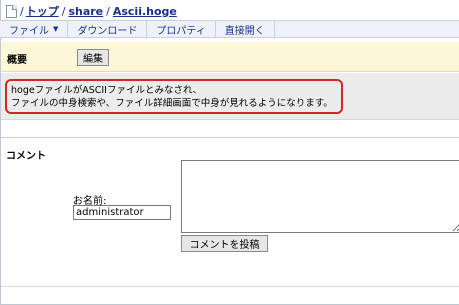  I want to click on menu-open-direct: 直接開く, so click(245, 29).